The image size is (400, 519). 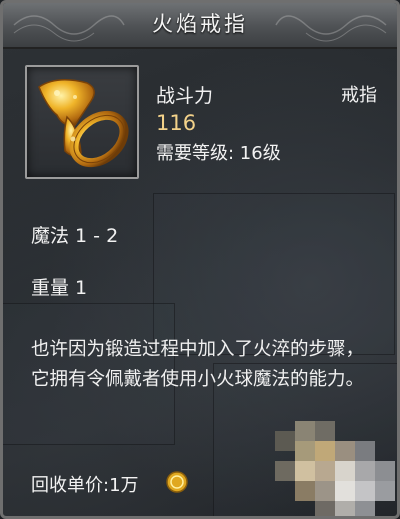 I want to click on recycle-price: 回收单价:1万, so click(x=85, y=485).